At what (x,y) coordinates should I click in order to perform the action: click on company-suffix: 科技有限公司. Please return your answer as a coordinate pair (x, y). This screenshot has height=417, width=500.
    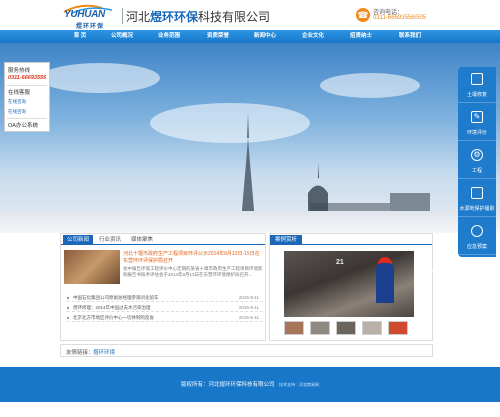
    Looking at the image, I should click on (234, 17).